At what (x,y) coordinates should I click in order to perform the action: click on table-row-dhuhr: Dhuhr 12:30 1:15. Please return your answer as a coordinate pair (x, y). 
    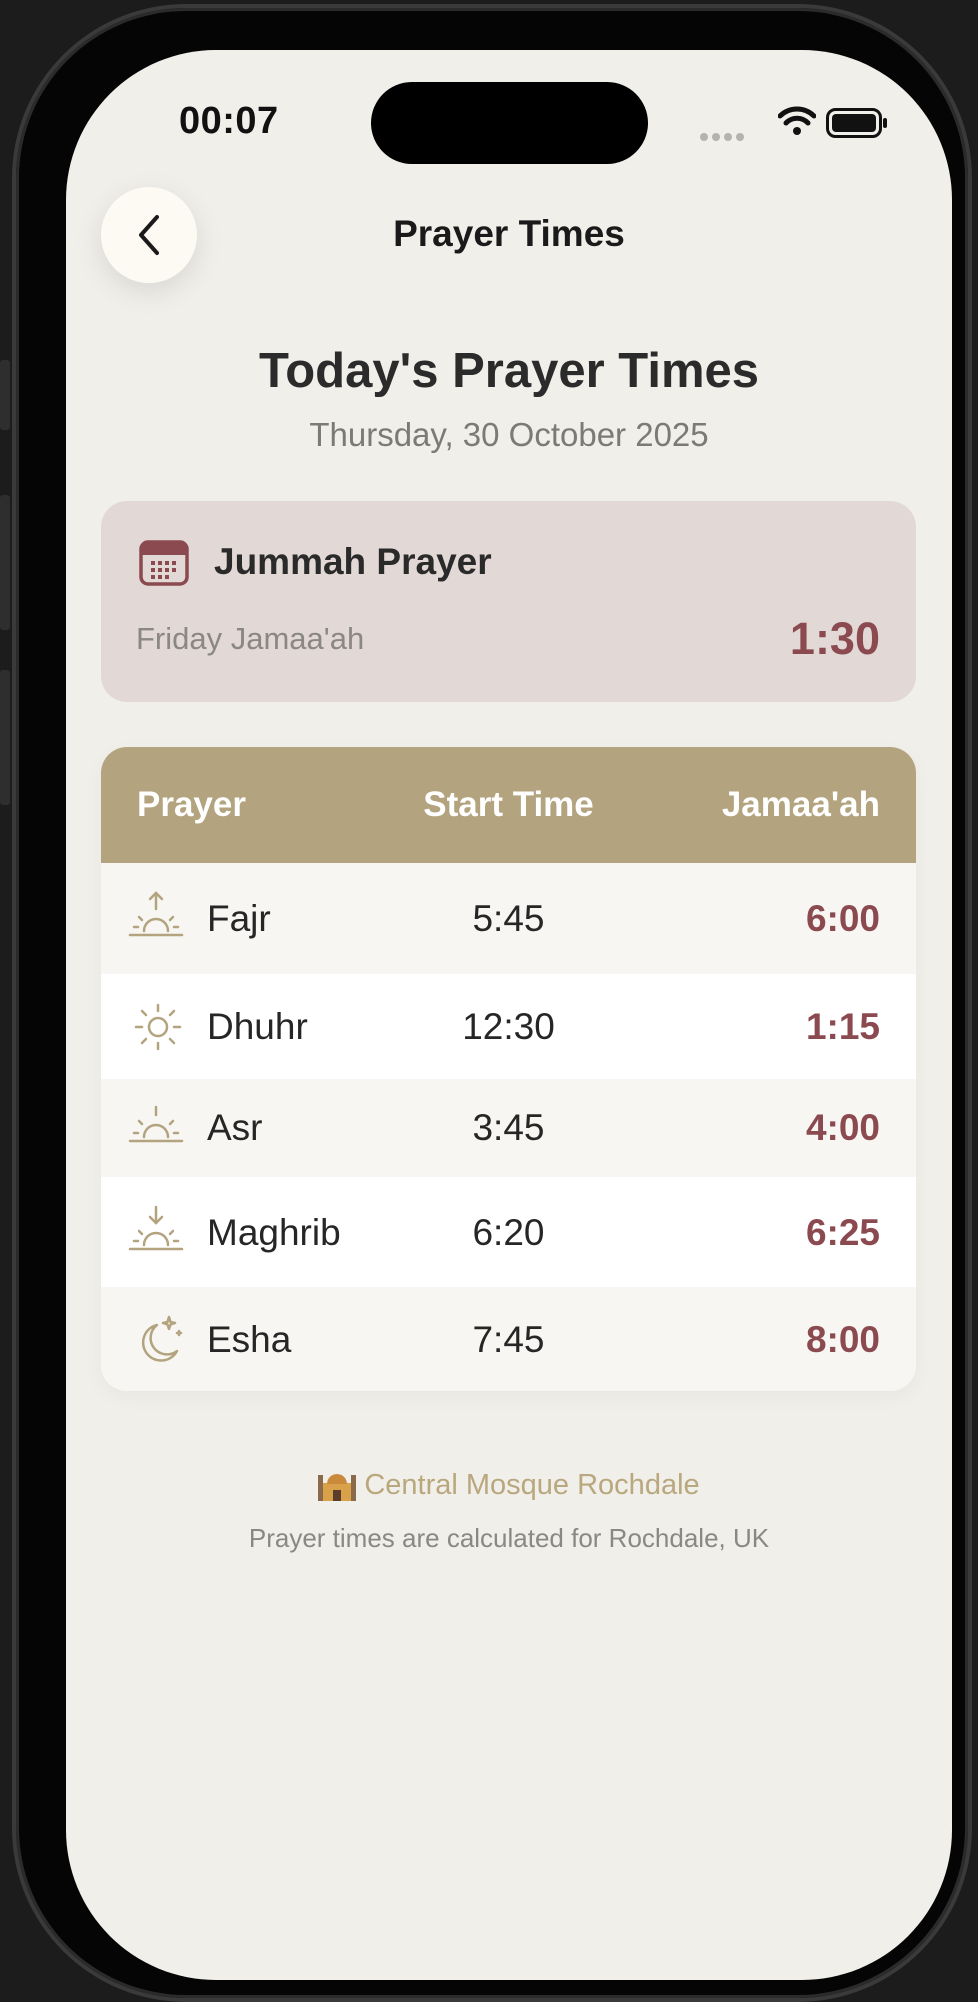
    Looking at the image, I should click on (508, 1026).